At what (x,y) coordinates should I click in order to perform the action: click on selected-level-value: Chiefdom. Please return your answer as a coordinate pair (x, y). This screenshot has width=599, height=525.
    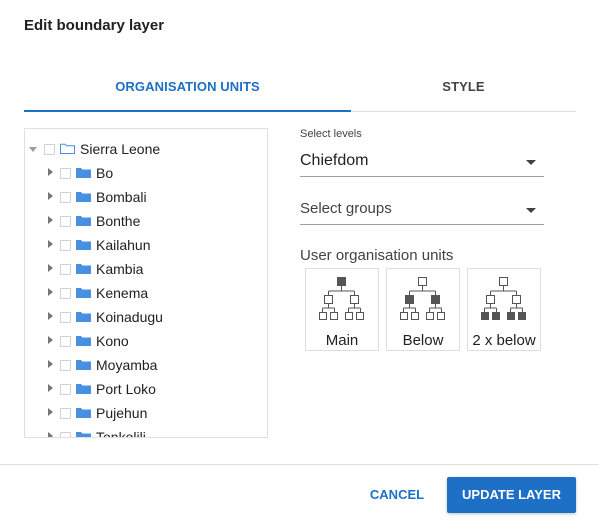
    Looking at the image, I should click on (334, 160).